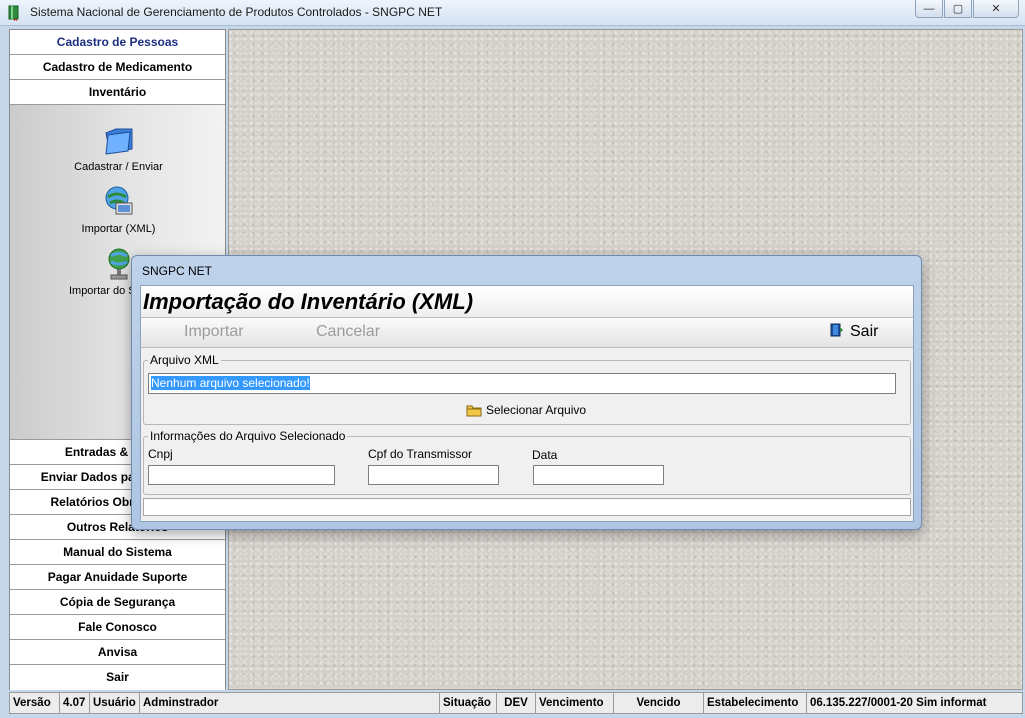 This screenshot has width=1025, height=718. I want to click on maximize-icon: ▢, so click(958, 9).